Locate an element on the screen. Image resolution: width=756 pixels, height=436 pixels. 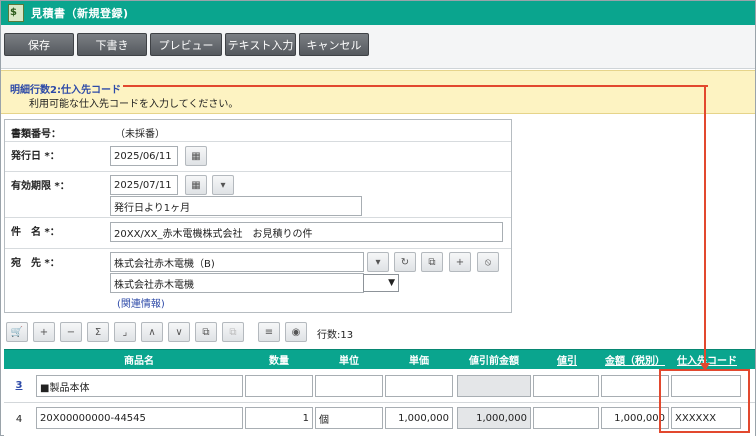
price-cell: 1,000,000 is located at coordinates (419, 418).